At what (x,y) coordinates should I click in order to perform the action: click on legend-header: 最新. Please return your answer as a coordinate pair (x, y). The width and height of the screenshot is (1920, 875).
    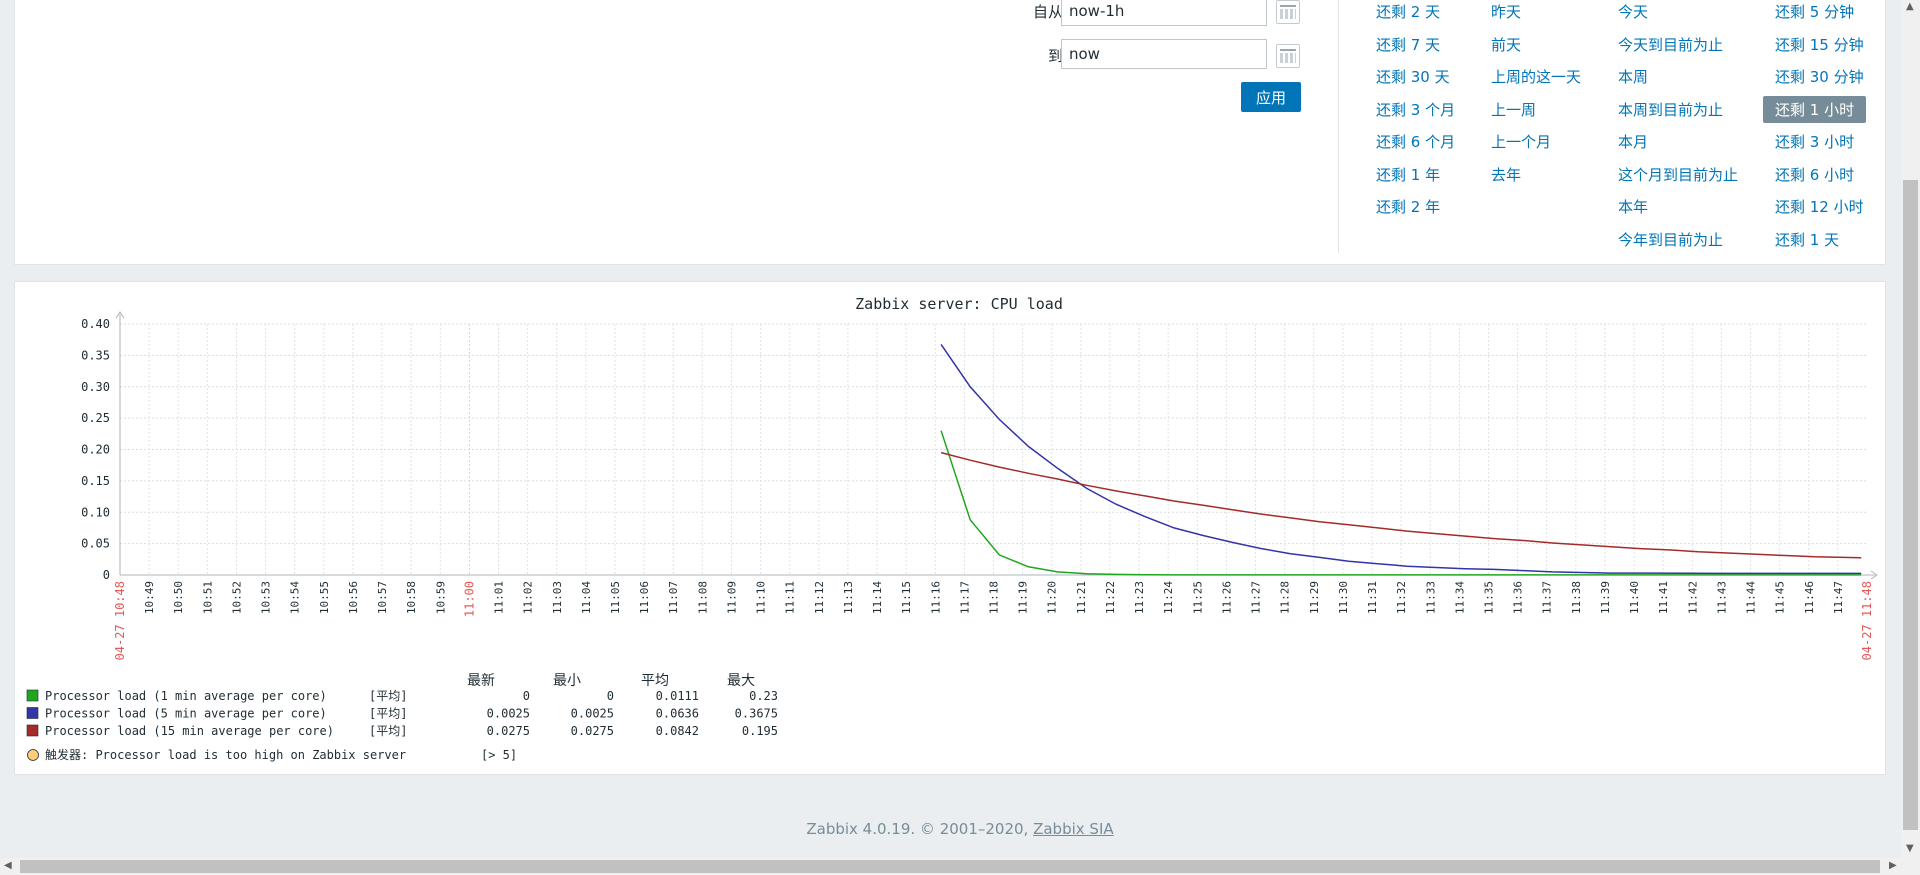
    Looking at the image, I should click on (481, 681).